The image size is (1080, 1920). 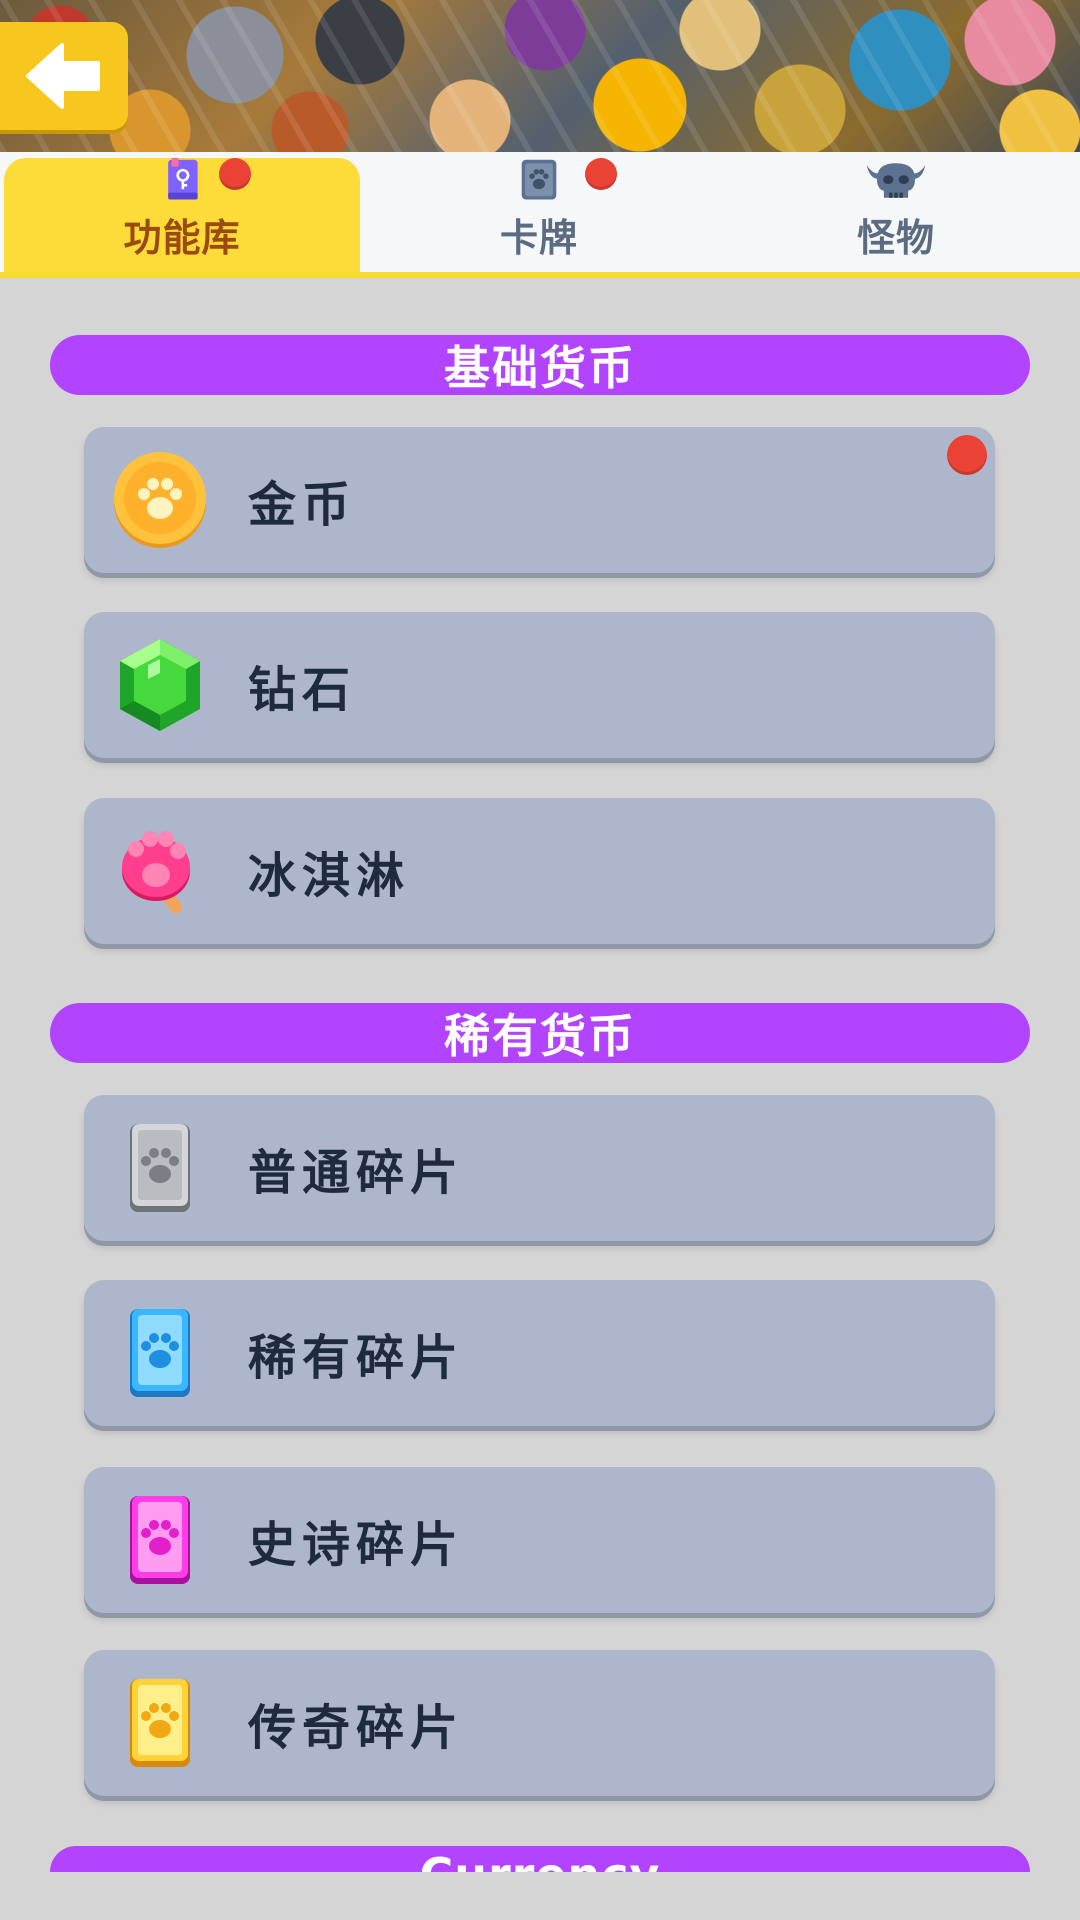 What do you see at coordinates (539, 500) in the screenshot?
I see `currency-row-gold: 金币` at bounding box center [539, 500].